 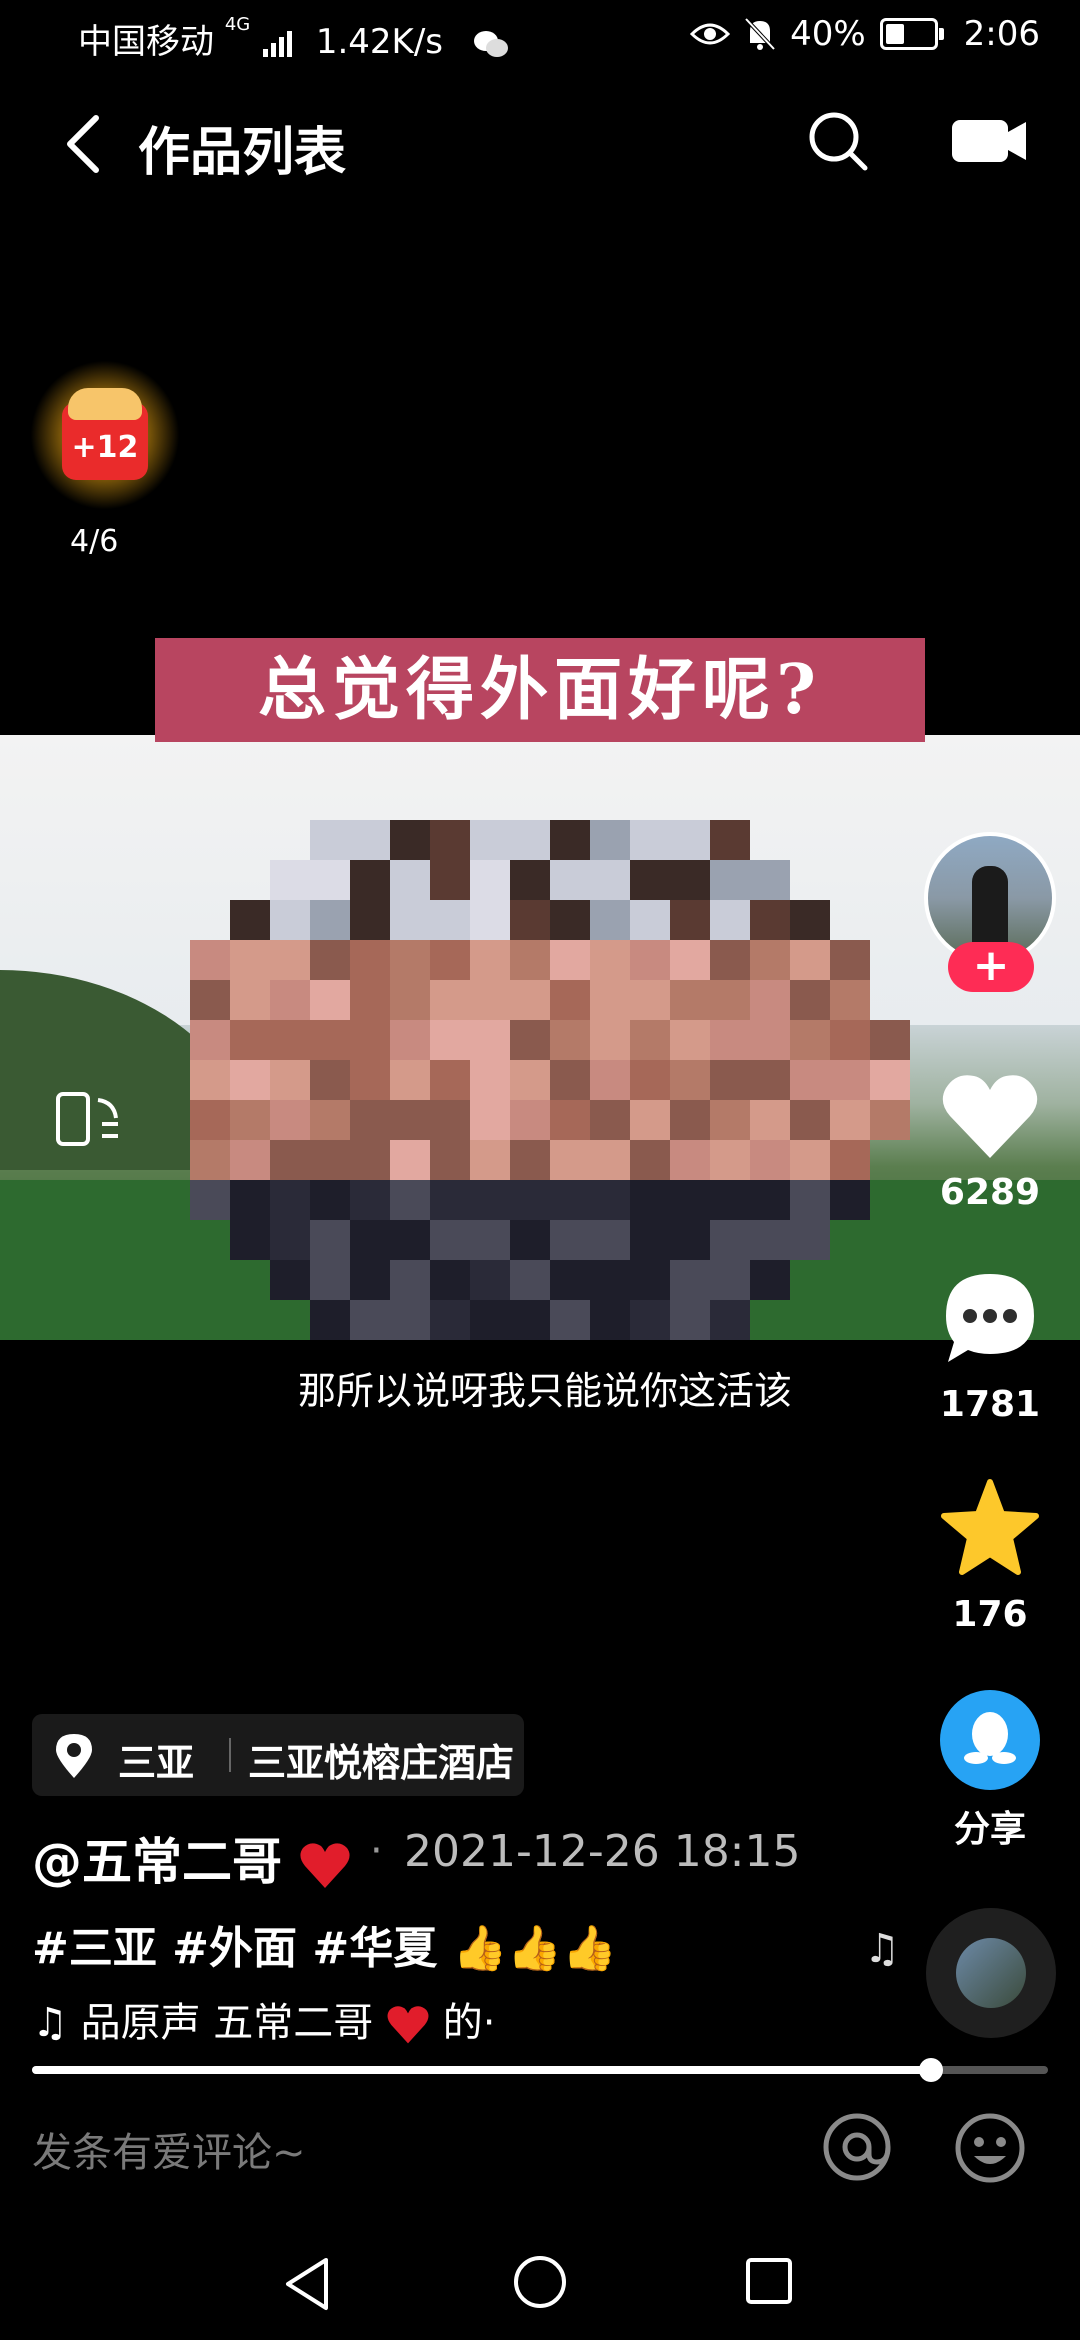 I want to click on comment-input: 发条有爱评论~, so click(x=169, y=2149).